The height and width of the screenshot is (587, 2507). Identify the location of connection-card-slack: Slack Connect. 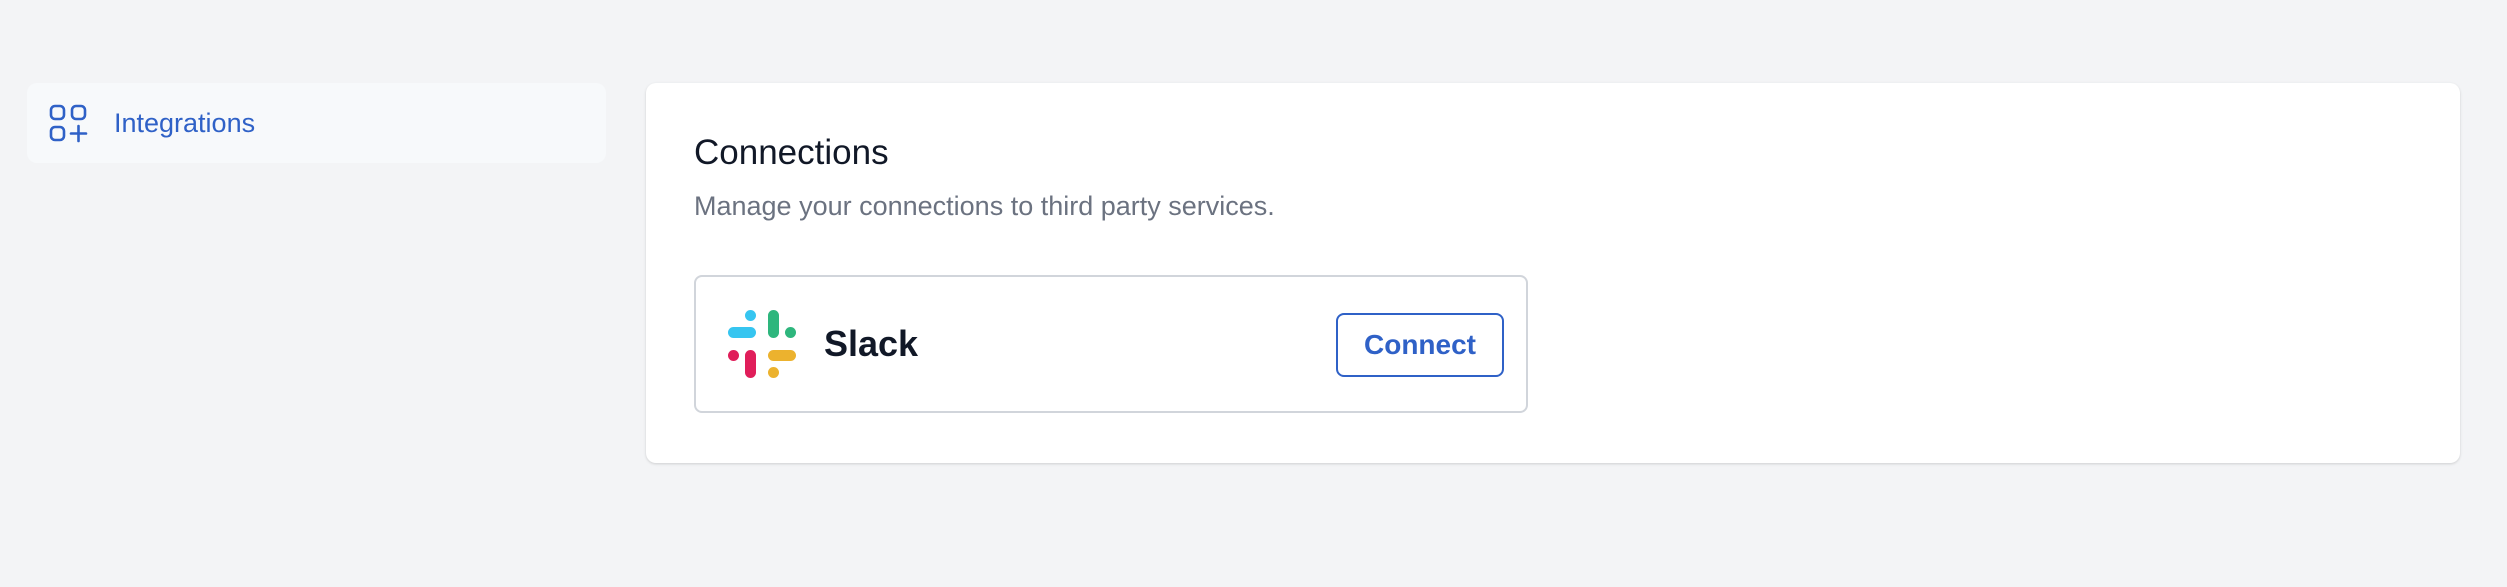
(1111, 344).